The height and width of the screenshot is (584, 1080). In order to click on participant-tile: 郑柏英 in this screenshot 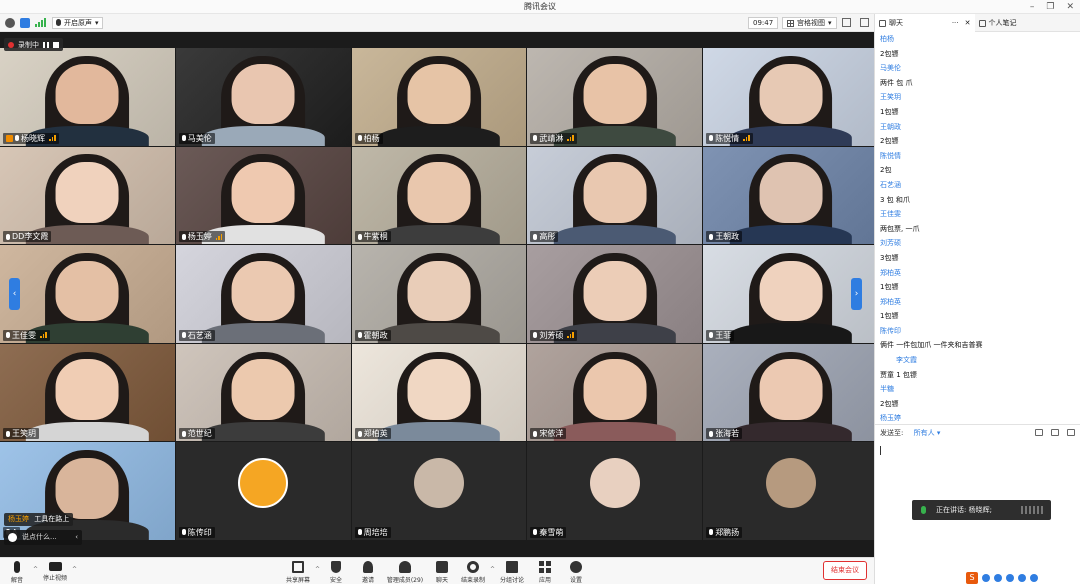, I will do `click(439, 392)`.